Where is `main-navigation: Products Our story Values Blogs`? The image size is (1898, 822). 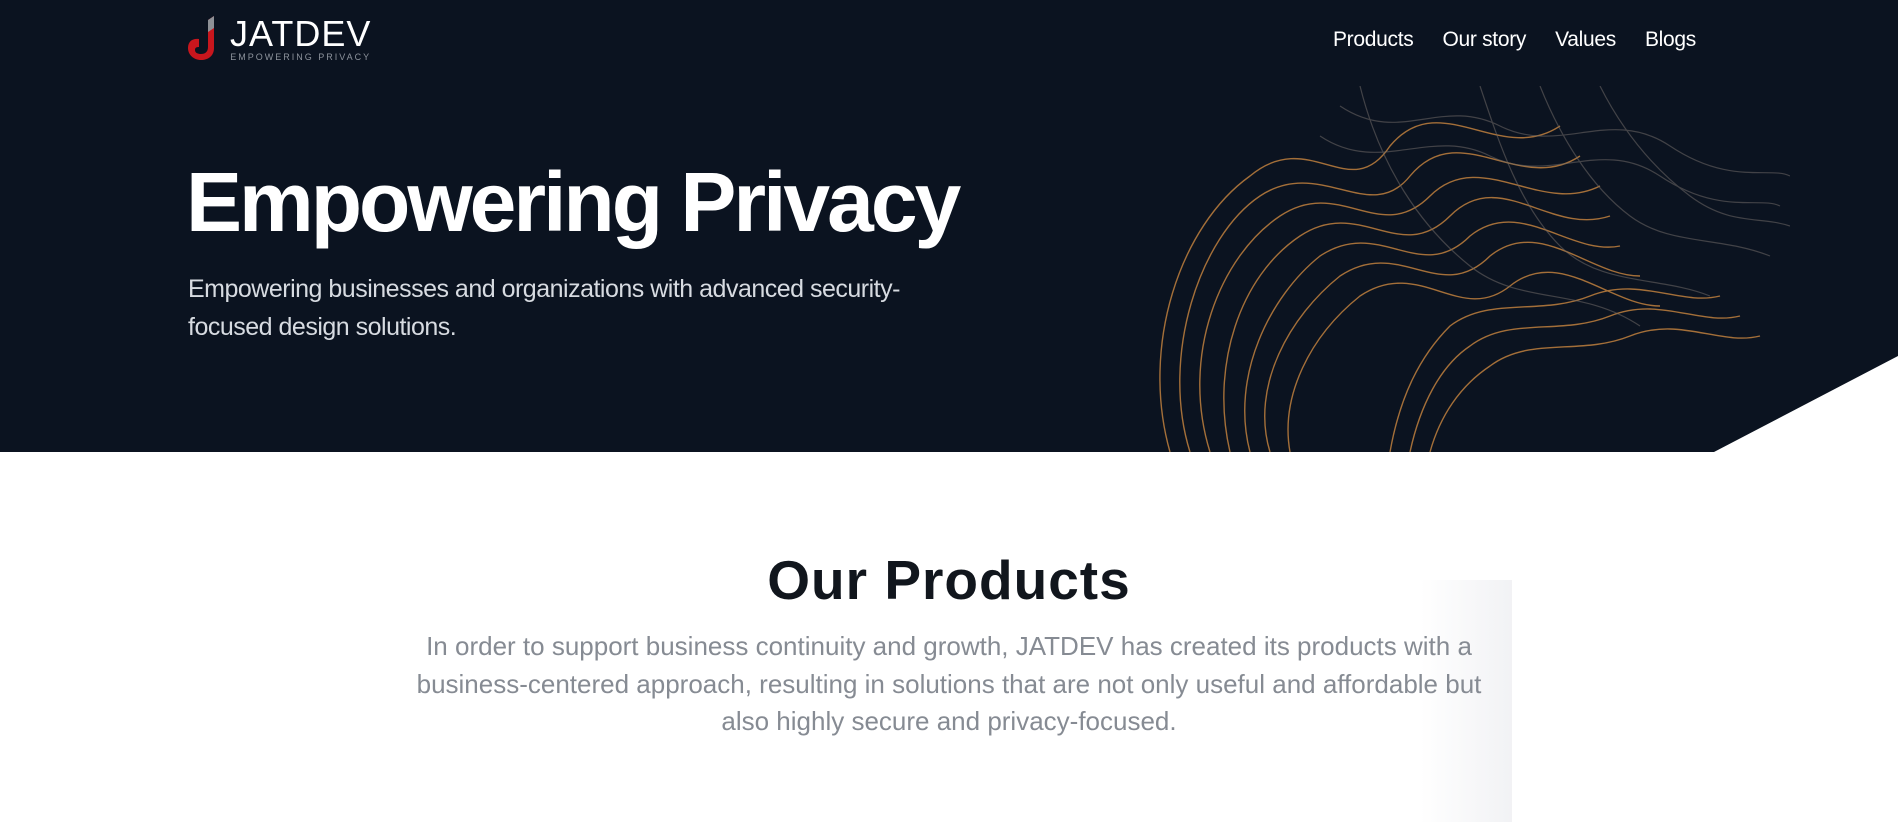
main-navigation: Products Our story Values Blogs is located at coordinates (1514, 40).